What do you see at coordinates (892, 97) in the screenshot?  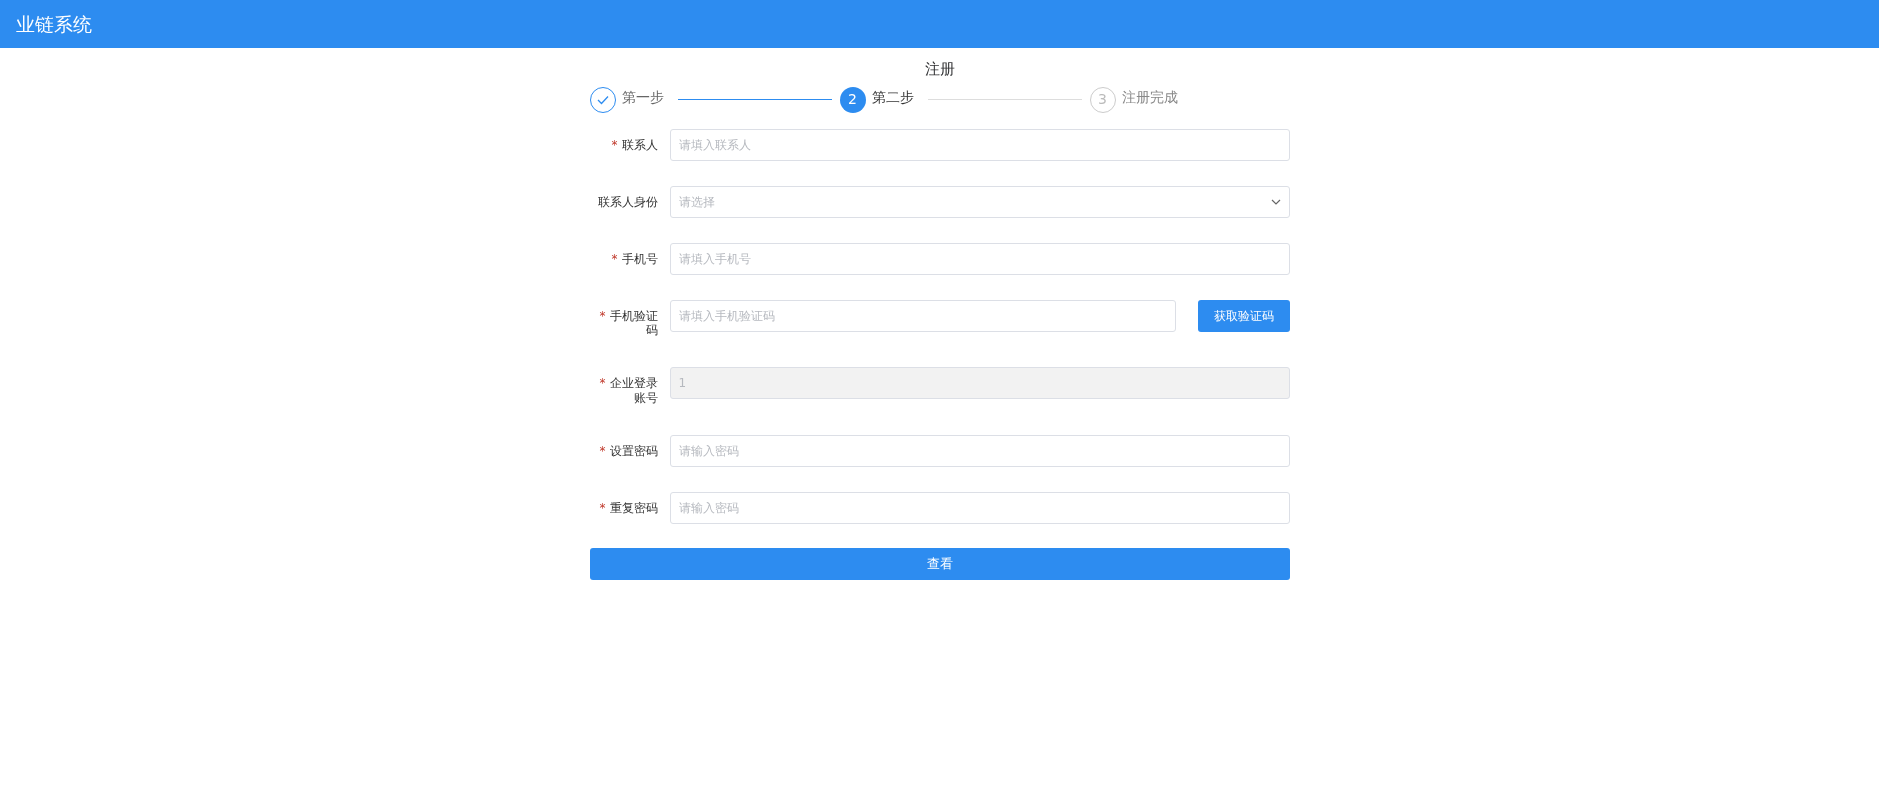 I see `step-label: 第二步` at bounding box center [892, 97].